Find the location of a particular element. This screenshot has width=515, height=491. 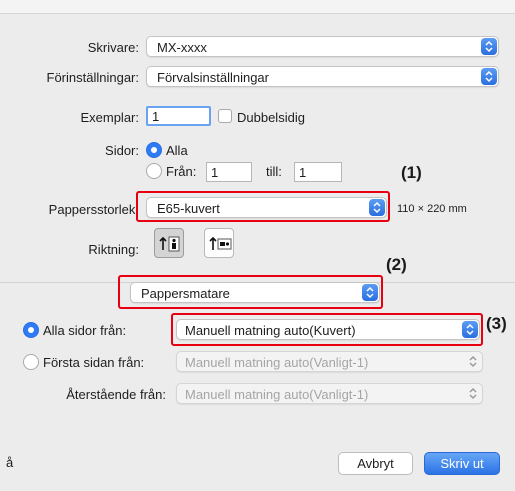

cancel-button: Avbryt is located at coordinates (375, 463).